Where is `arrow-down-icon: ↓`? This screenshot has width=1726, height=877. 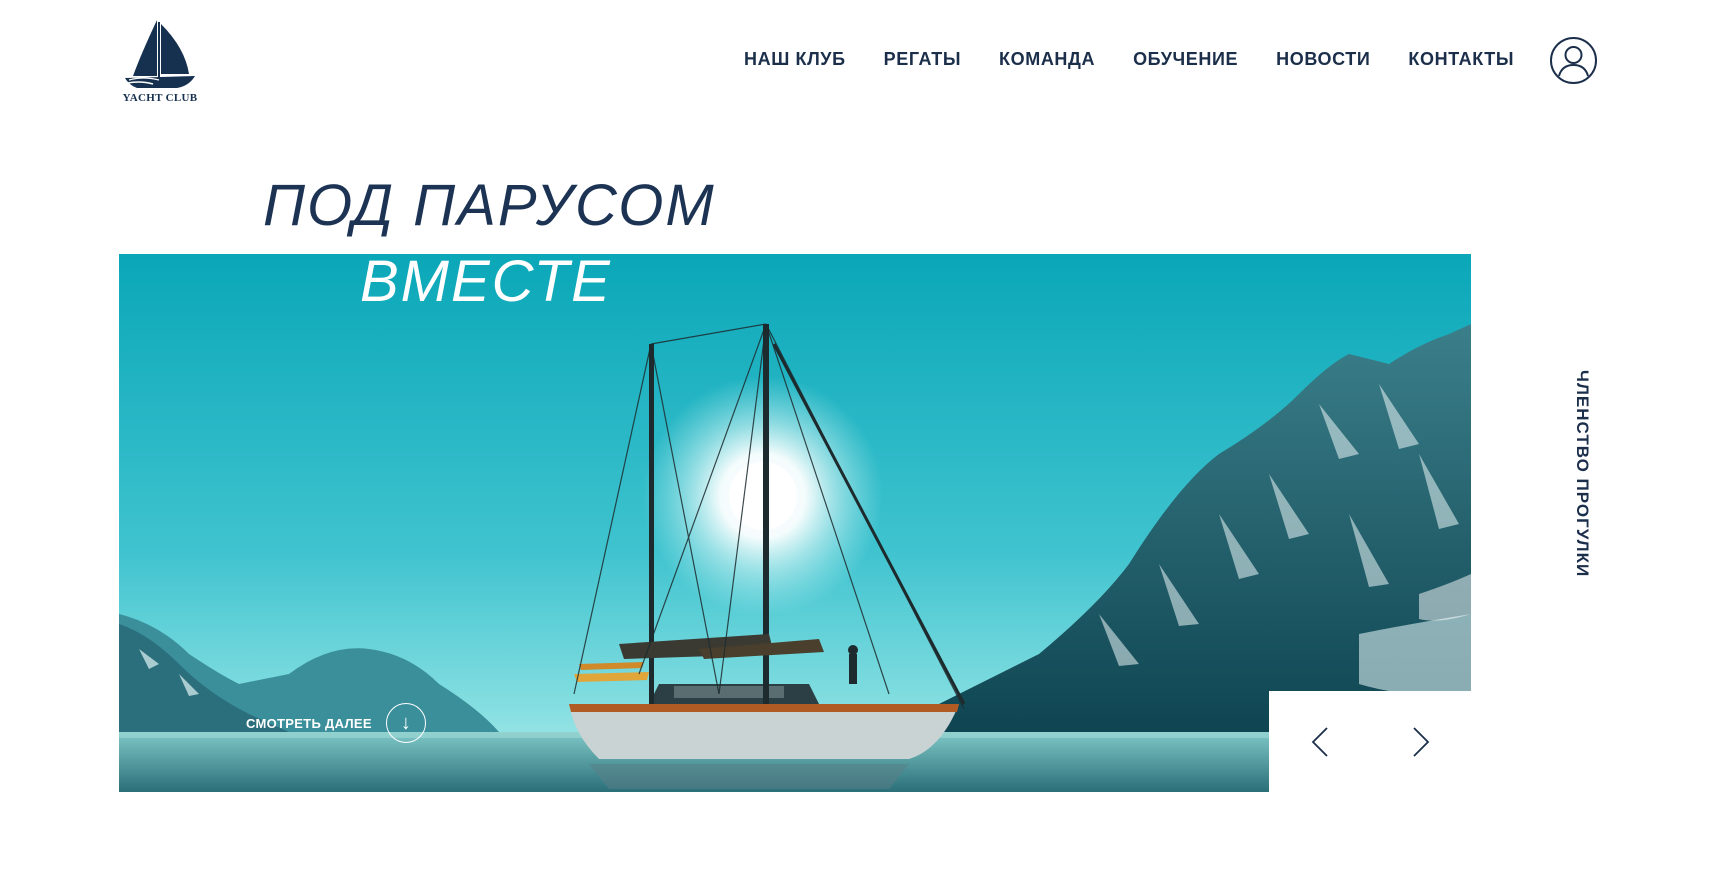
arrow-down-icon: ↓ is located at coordinates (405, 723).